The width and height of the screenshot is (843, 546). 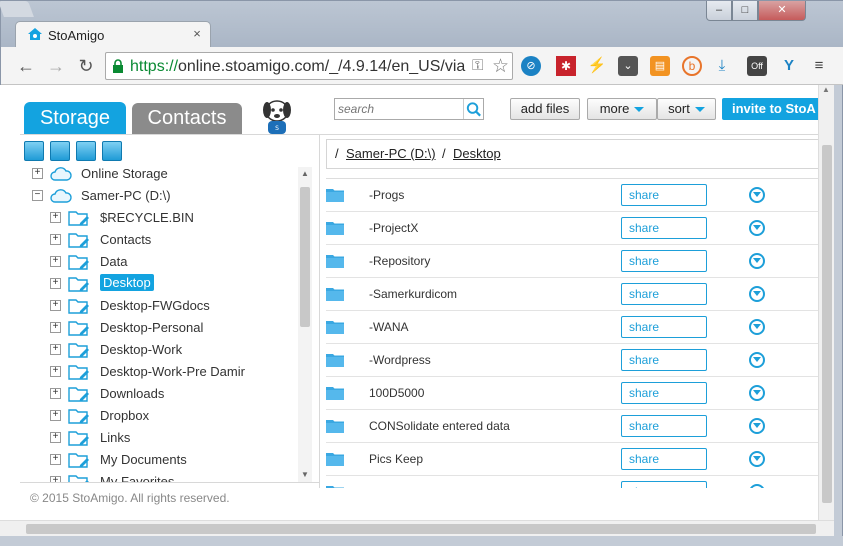 What do you see at coordinates (566, 66) in the screenshot?
I see `bugzilla-icon: ✱` at bounding box center [566, 66].